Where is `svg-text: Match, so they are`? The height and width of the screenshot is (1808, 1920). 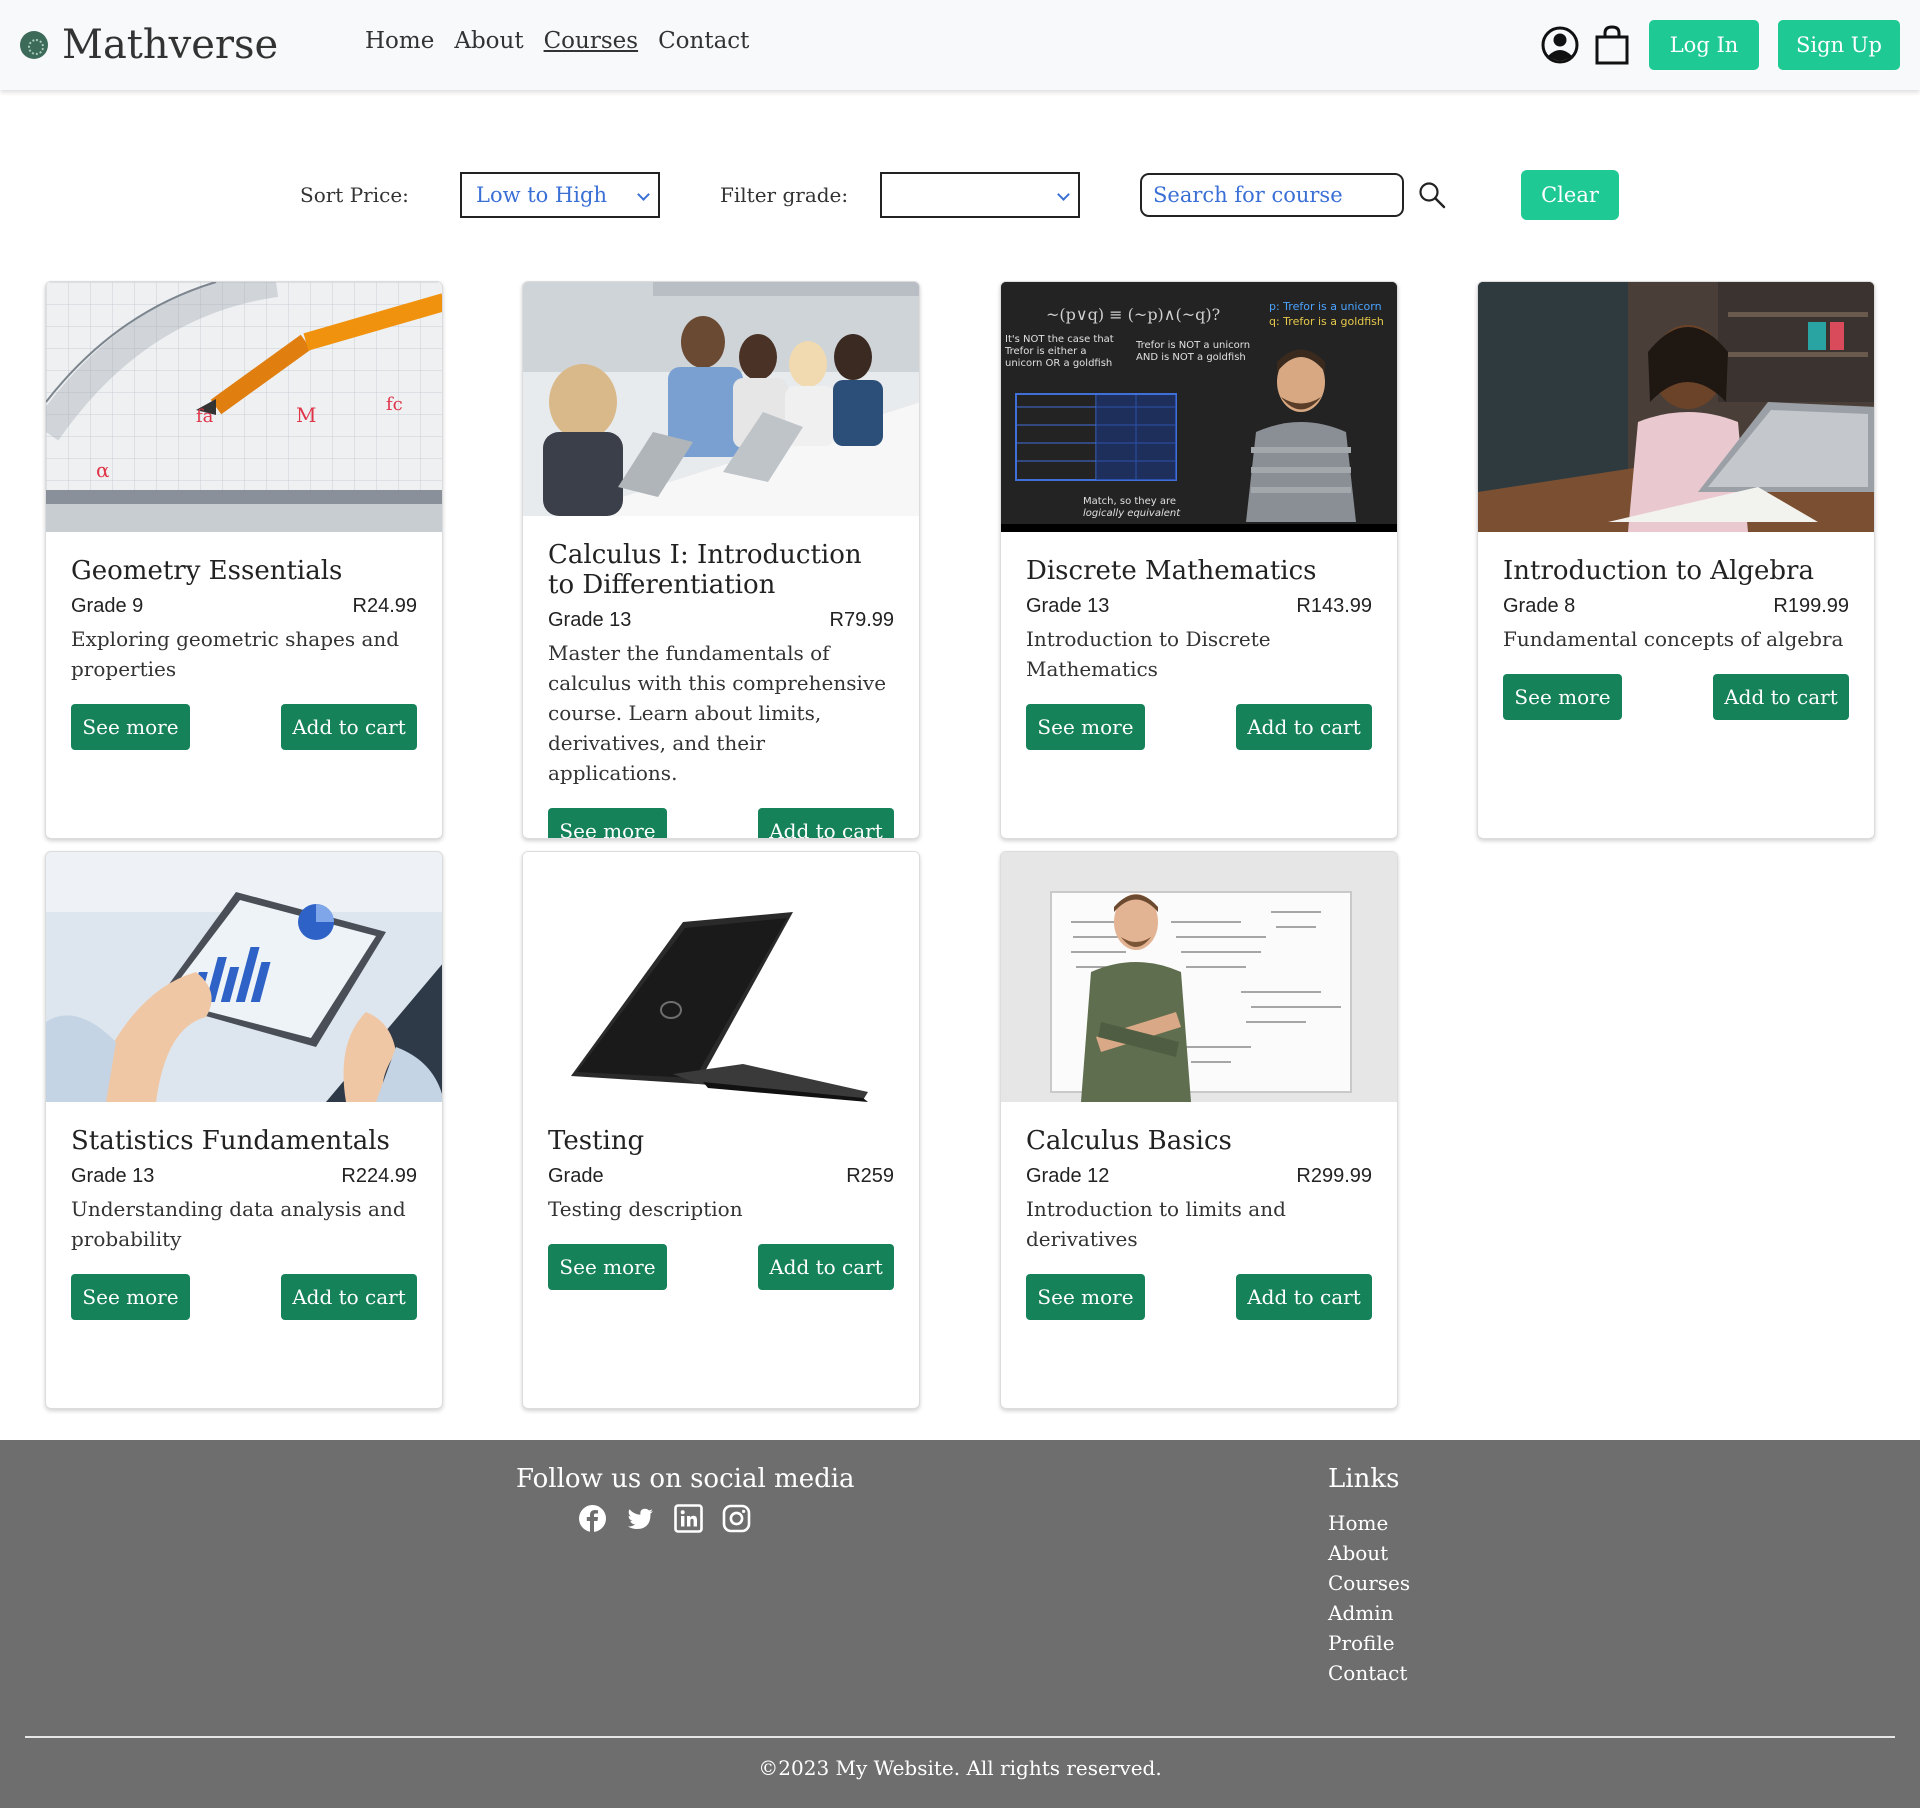
svg-text: Match, so they are is located at coordinates (1129, 501).